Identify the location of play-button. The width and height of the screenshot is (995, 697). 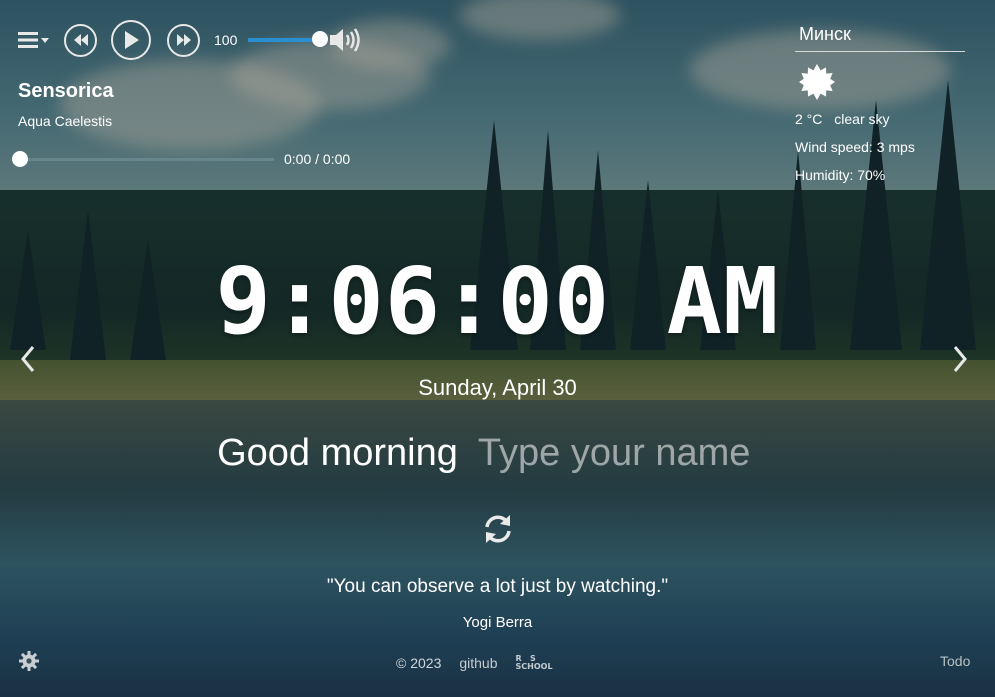
(131, 40).